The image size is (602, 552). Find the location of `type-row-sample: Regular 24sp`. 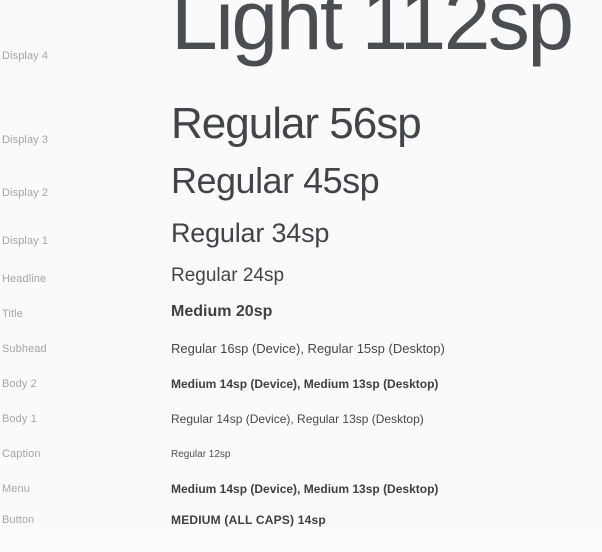

type-row-sample: Regular 24sp is located at coordinates (228, 275).